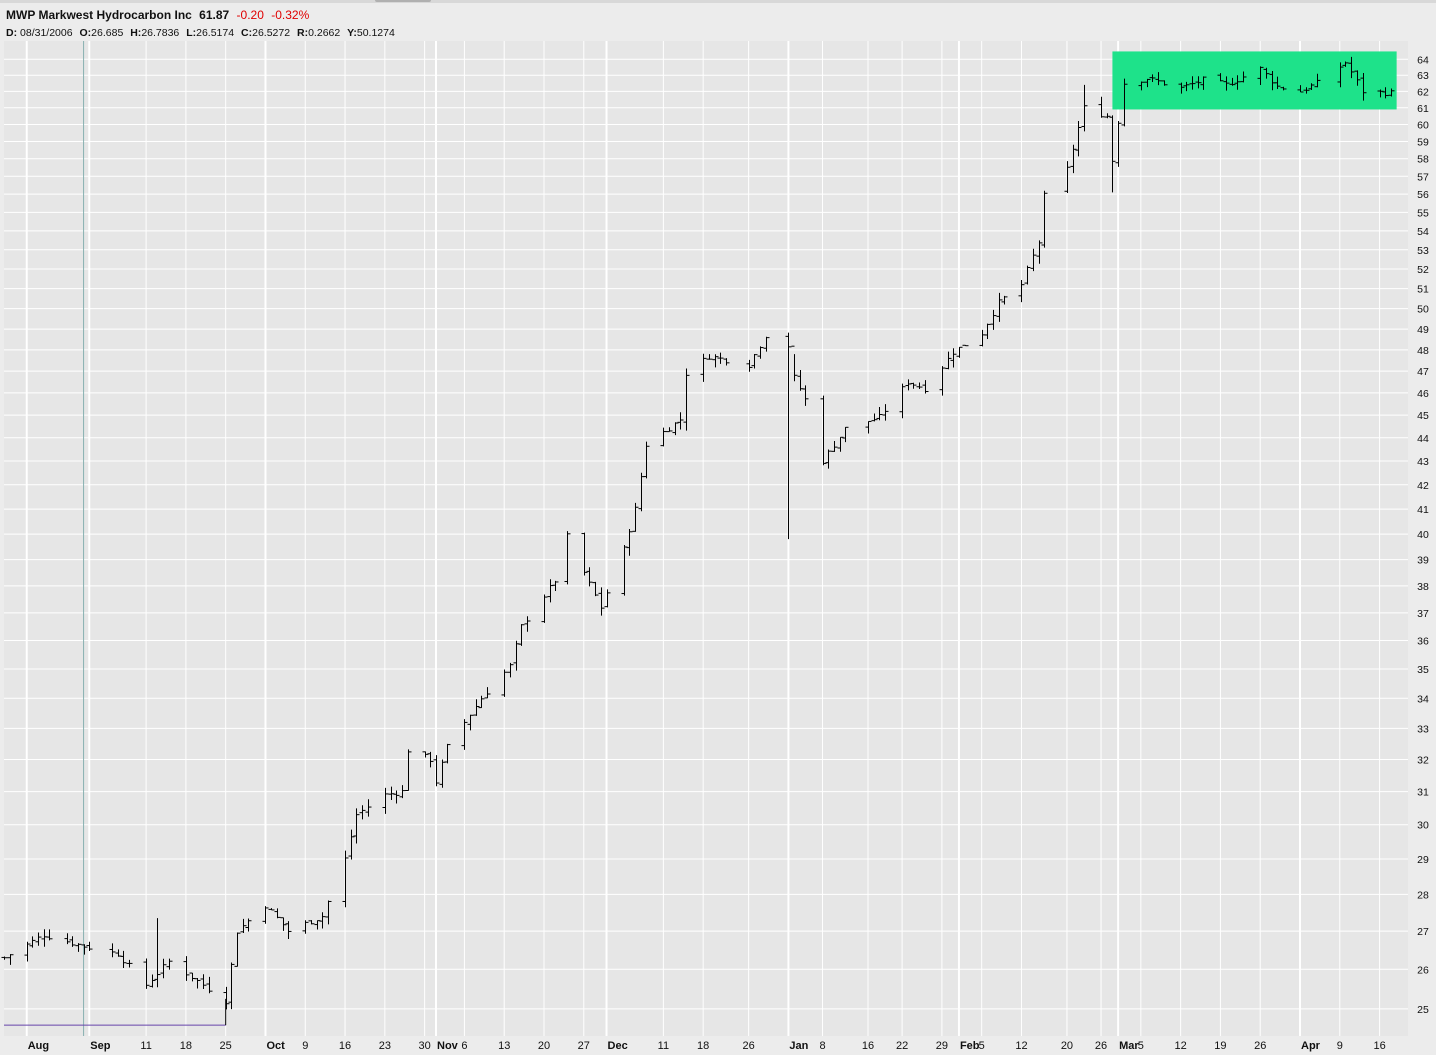 This screenshot has height=1055, width=1436. Describe the element at coordinates (1423, 793) in the screenshot. I see `y-tick-label: 31` at that location.